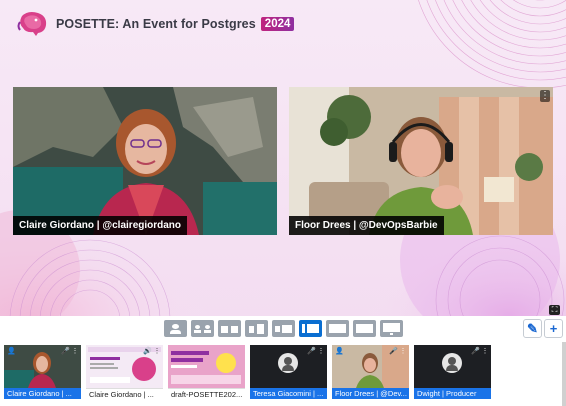 The width and height of the screenshot is (566, 406). What do you see at coordinates (564, 374) in the screenshot?
I see `strip-scrollbar` at bounding box center [564, 374].